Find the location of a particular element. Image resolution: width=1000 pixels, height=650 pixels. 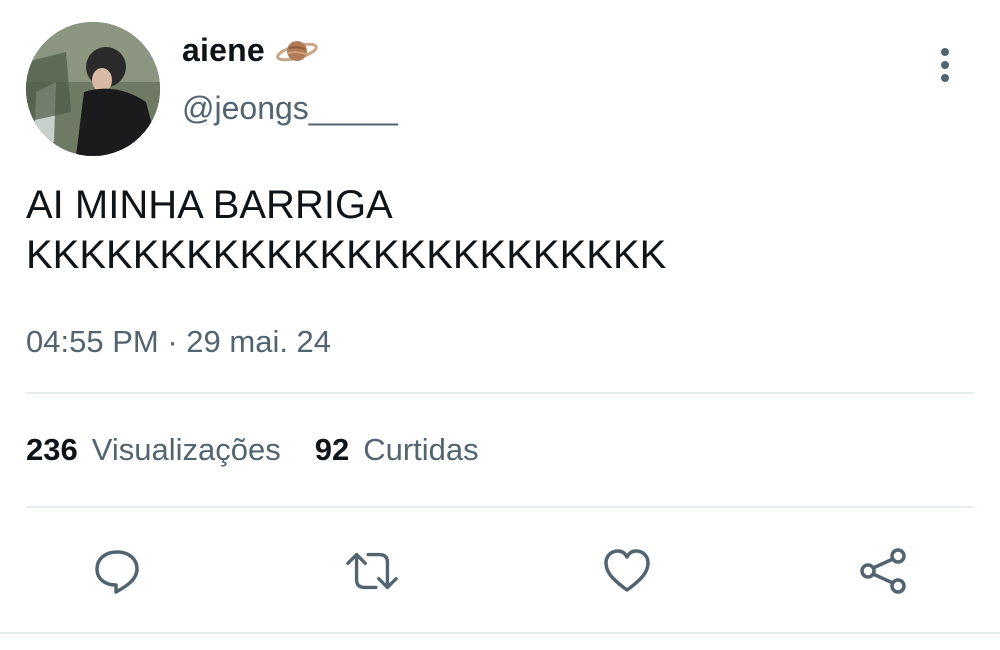

display-name: aiene is located at coordinates (223, 50).